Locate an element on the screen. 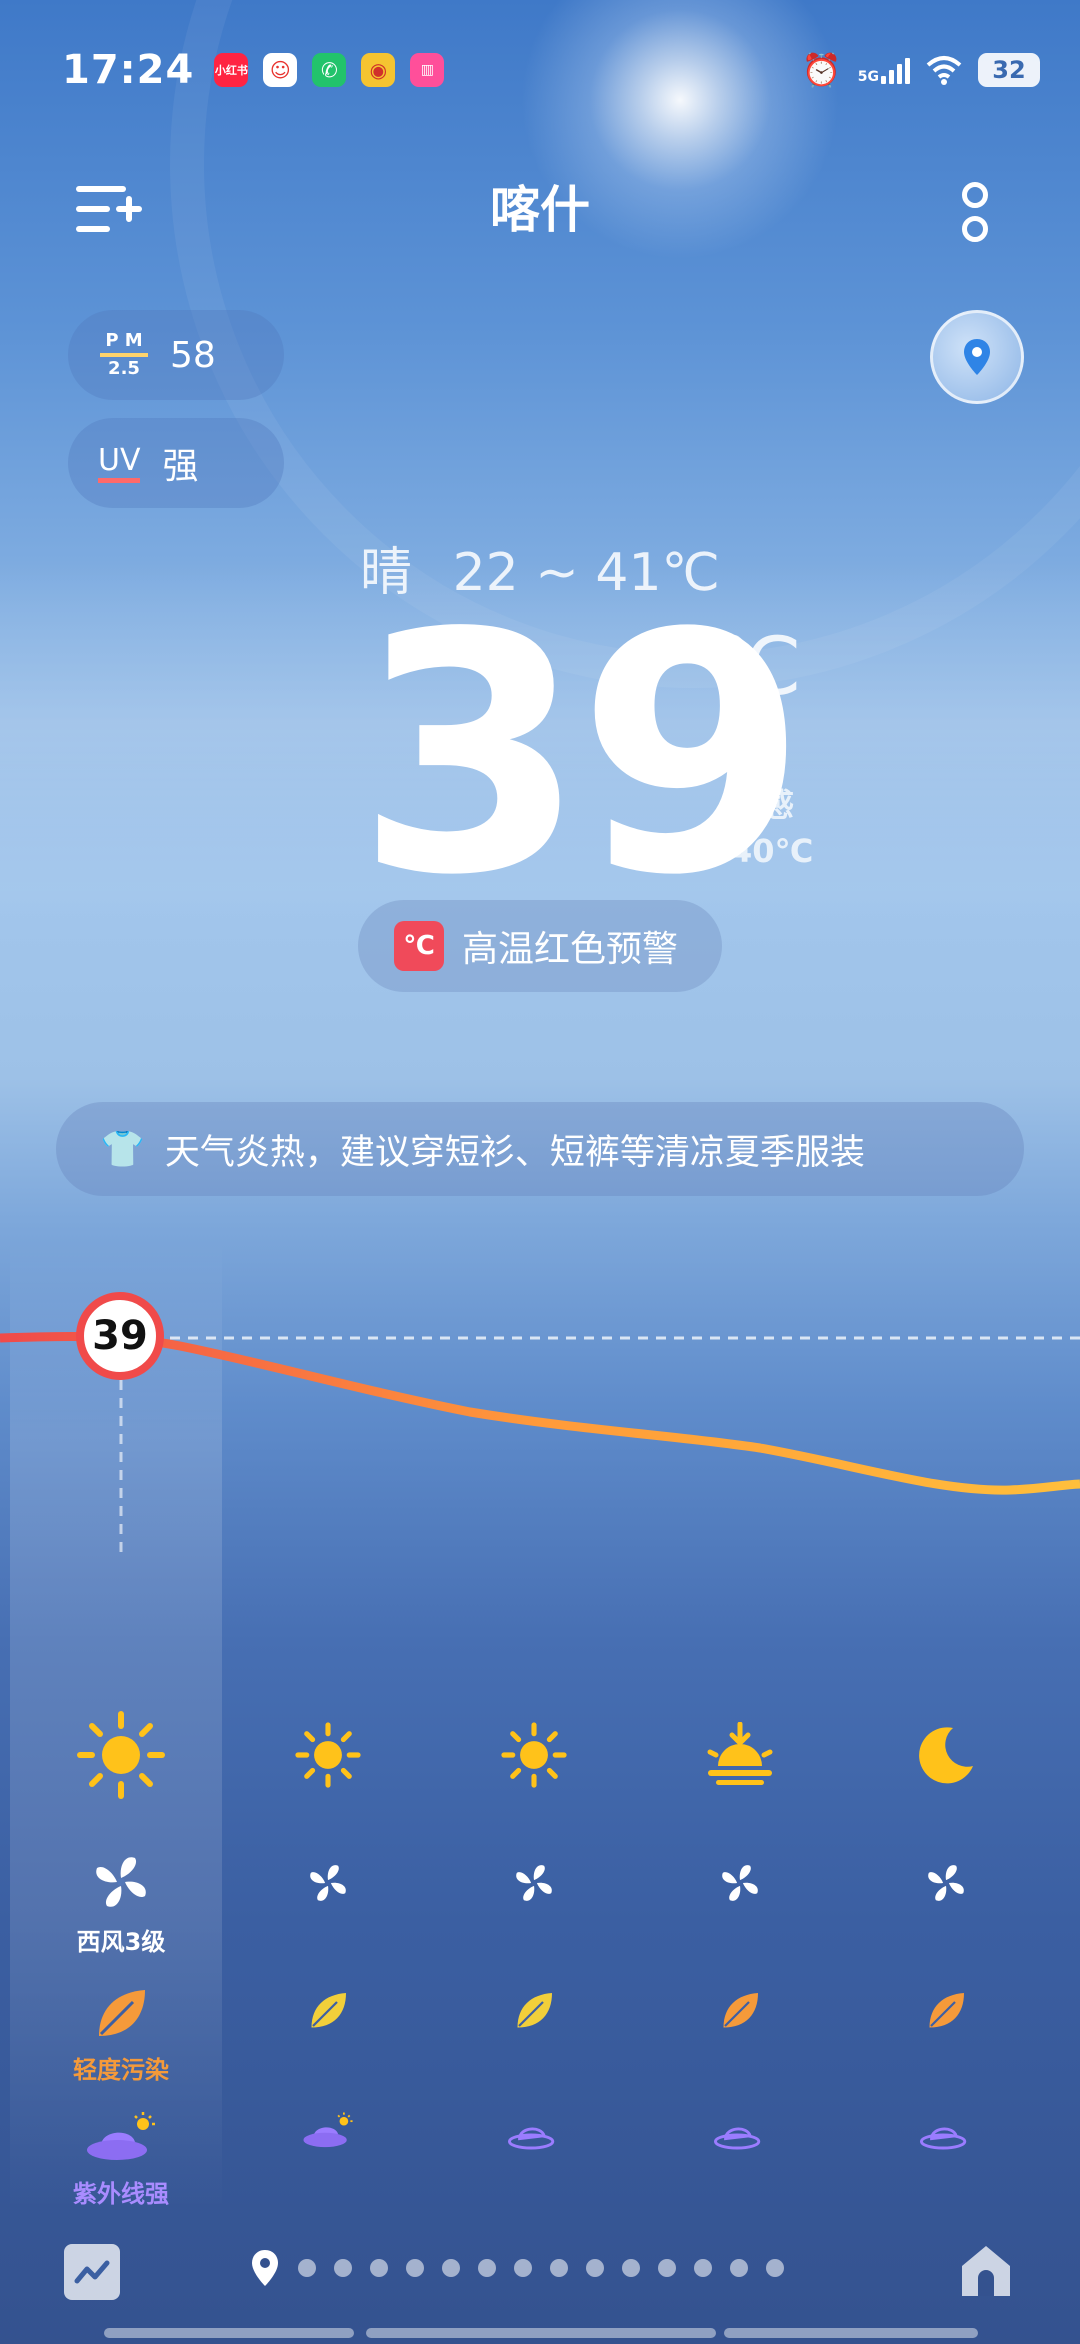 This screenshot has height=2344, width=1080. hour-1-sun-icon is located at coordinates (121, 1757).